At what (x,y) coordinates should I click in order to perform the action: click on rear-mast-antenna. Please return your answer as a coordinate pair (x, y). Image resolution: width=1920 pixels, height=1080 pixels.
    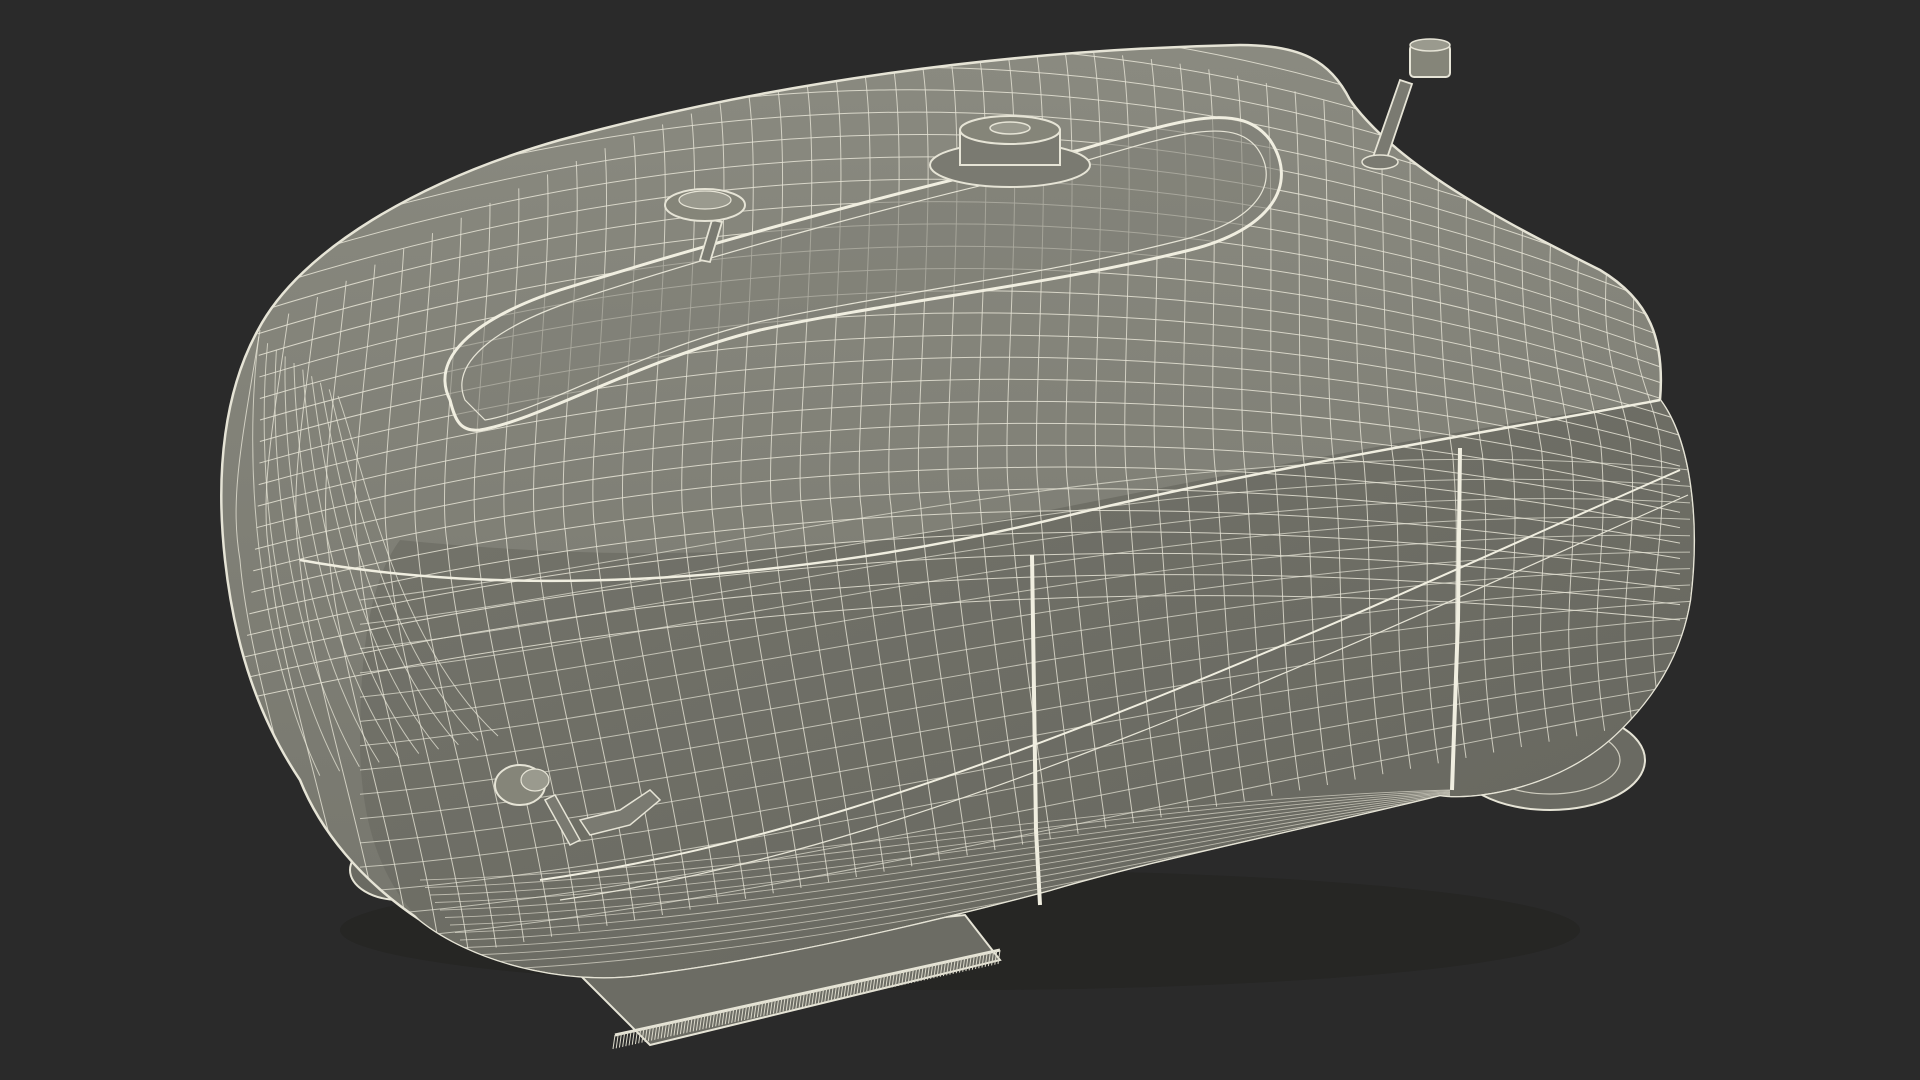
    Looking at the image, I should click on (1406, 104).